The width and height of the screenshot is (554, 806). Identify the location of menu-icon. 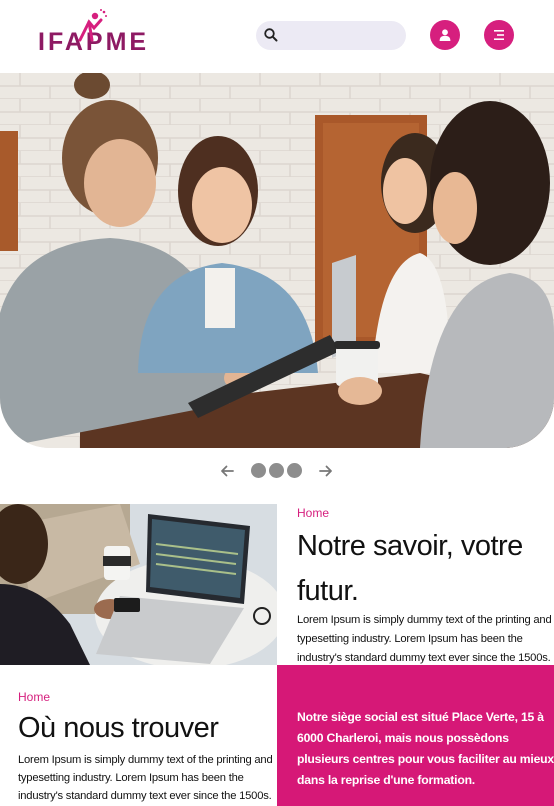
(499, 35).